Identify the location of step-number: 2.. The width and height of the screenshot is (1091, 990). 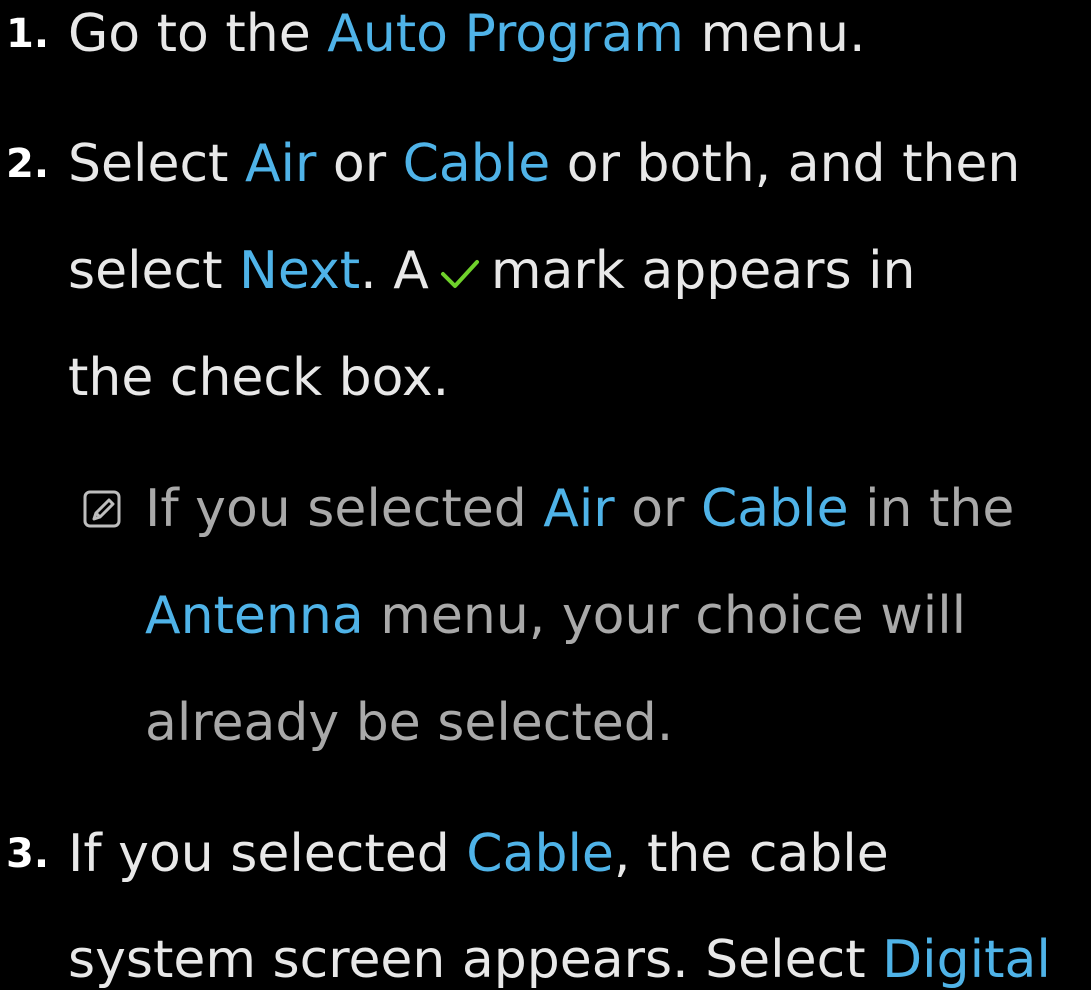
(28, 164).